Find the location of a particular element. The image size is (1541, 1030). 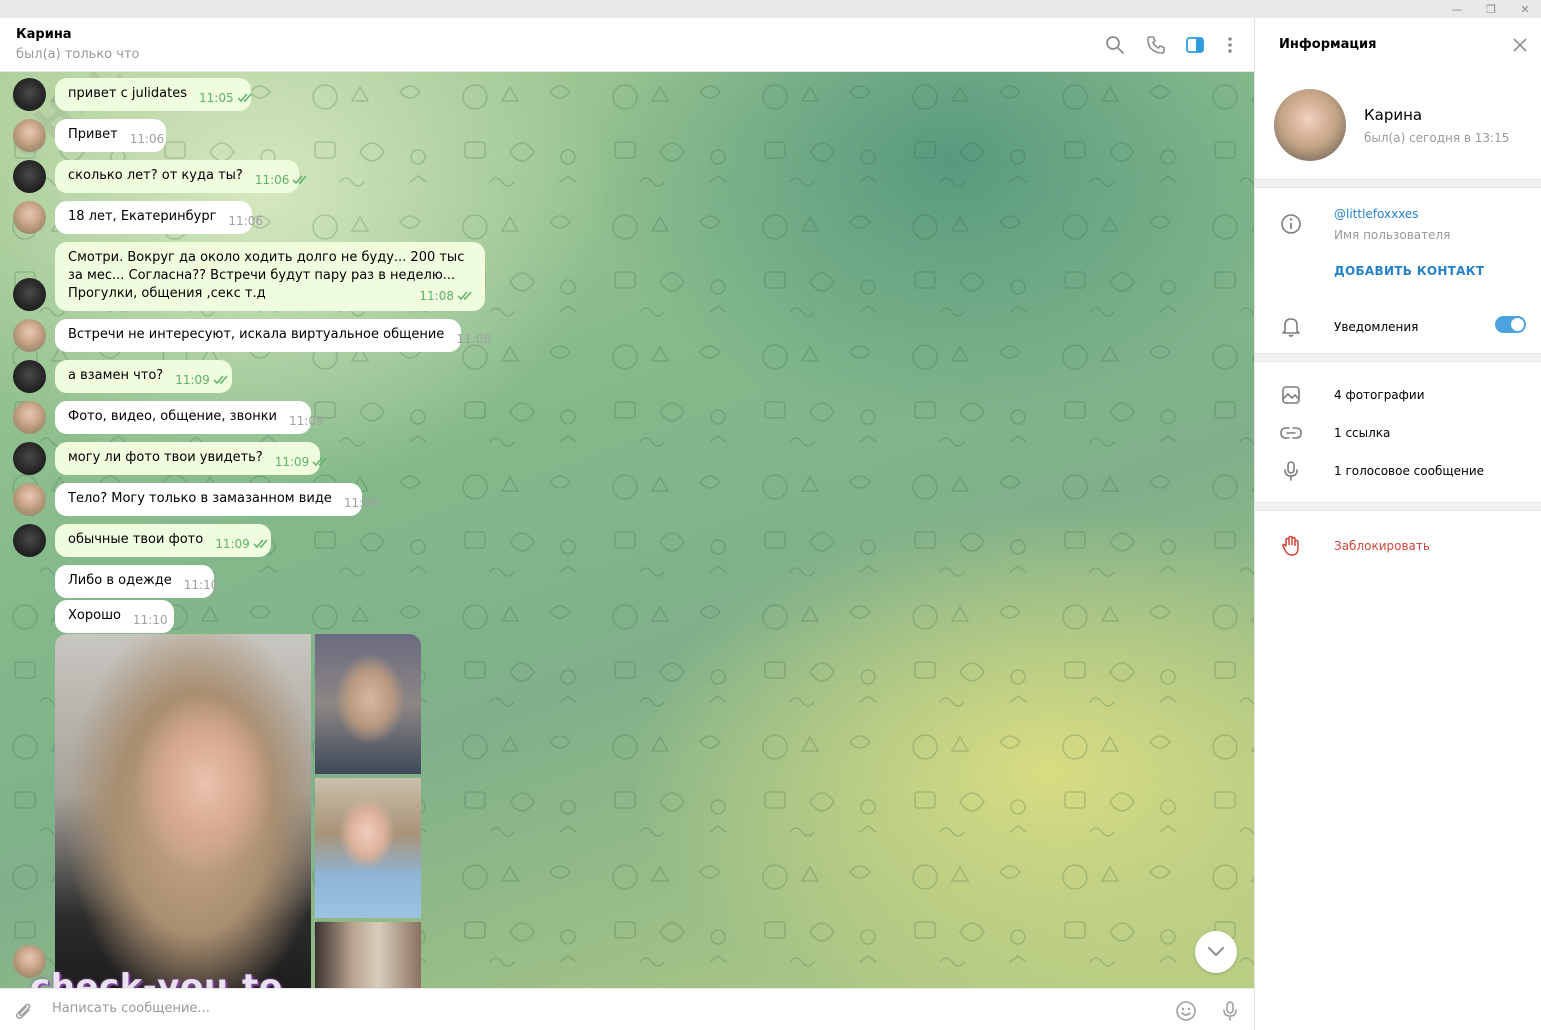

scroll-down-button is located at coordinates (1216, 952).